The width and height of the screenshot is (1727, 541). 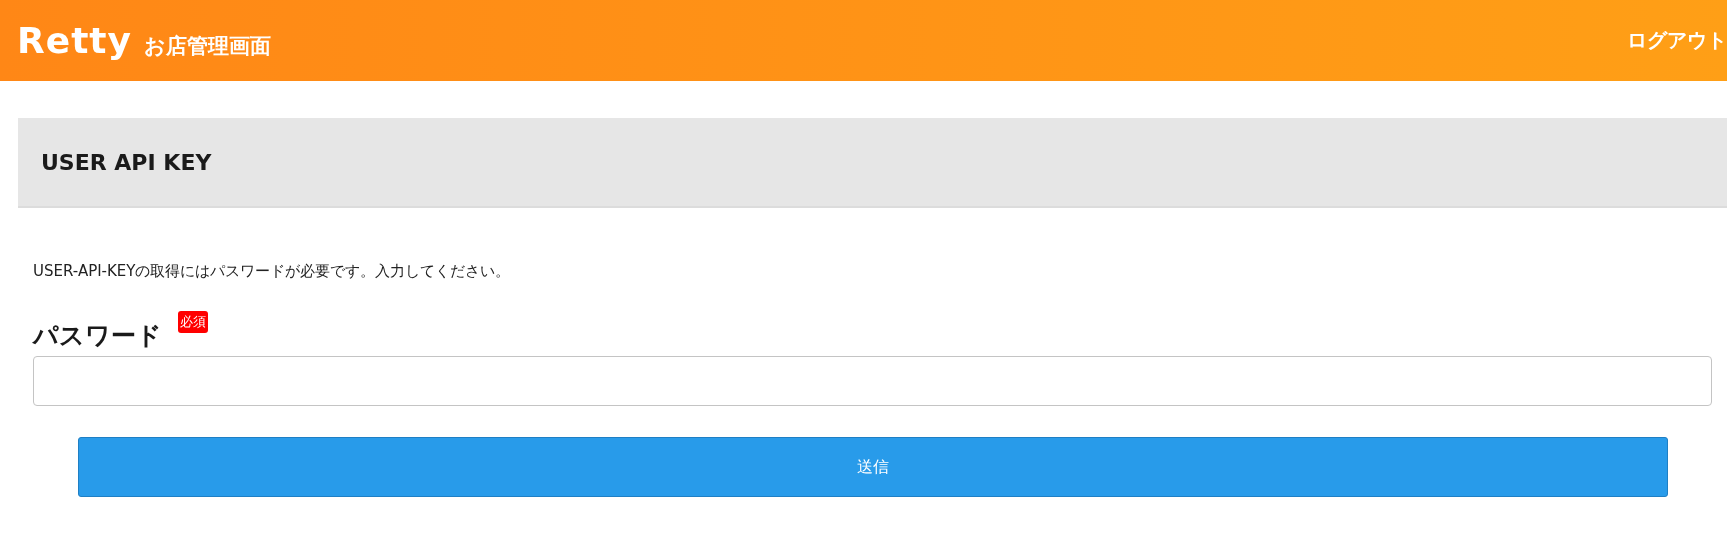 I want to click on submit-button: 送信, so click(x=873, y=467).